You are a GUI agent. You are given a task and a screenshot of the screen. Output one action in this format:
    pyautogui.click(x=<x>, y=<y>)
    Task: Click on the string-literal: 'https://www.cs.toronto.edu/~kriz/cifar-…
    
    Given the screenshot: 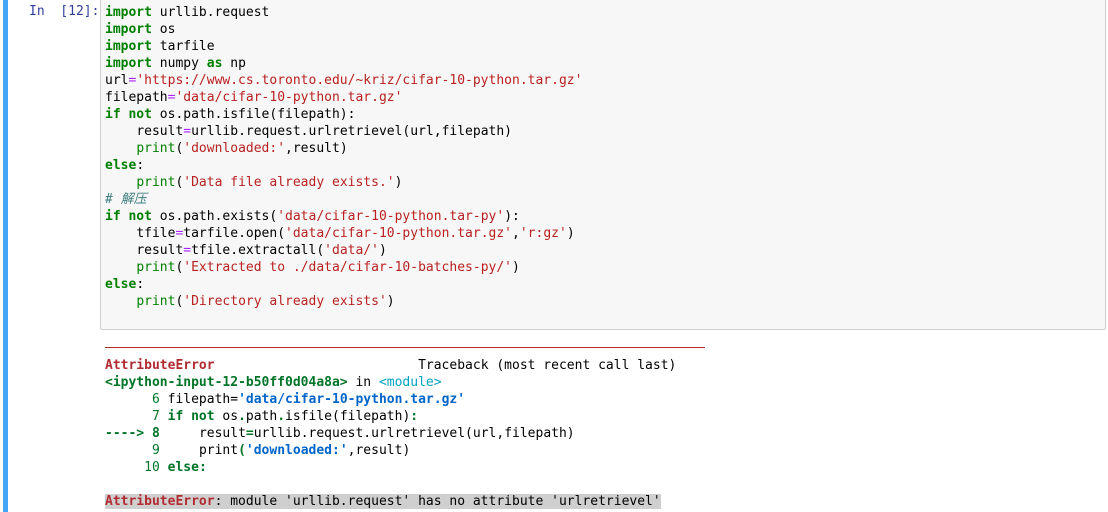 What is the action you would take?
    pyautogui.click(x=359, y=80)
    